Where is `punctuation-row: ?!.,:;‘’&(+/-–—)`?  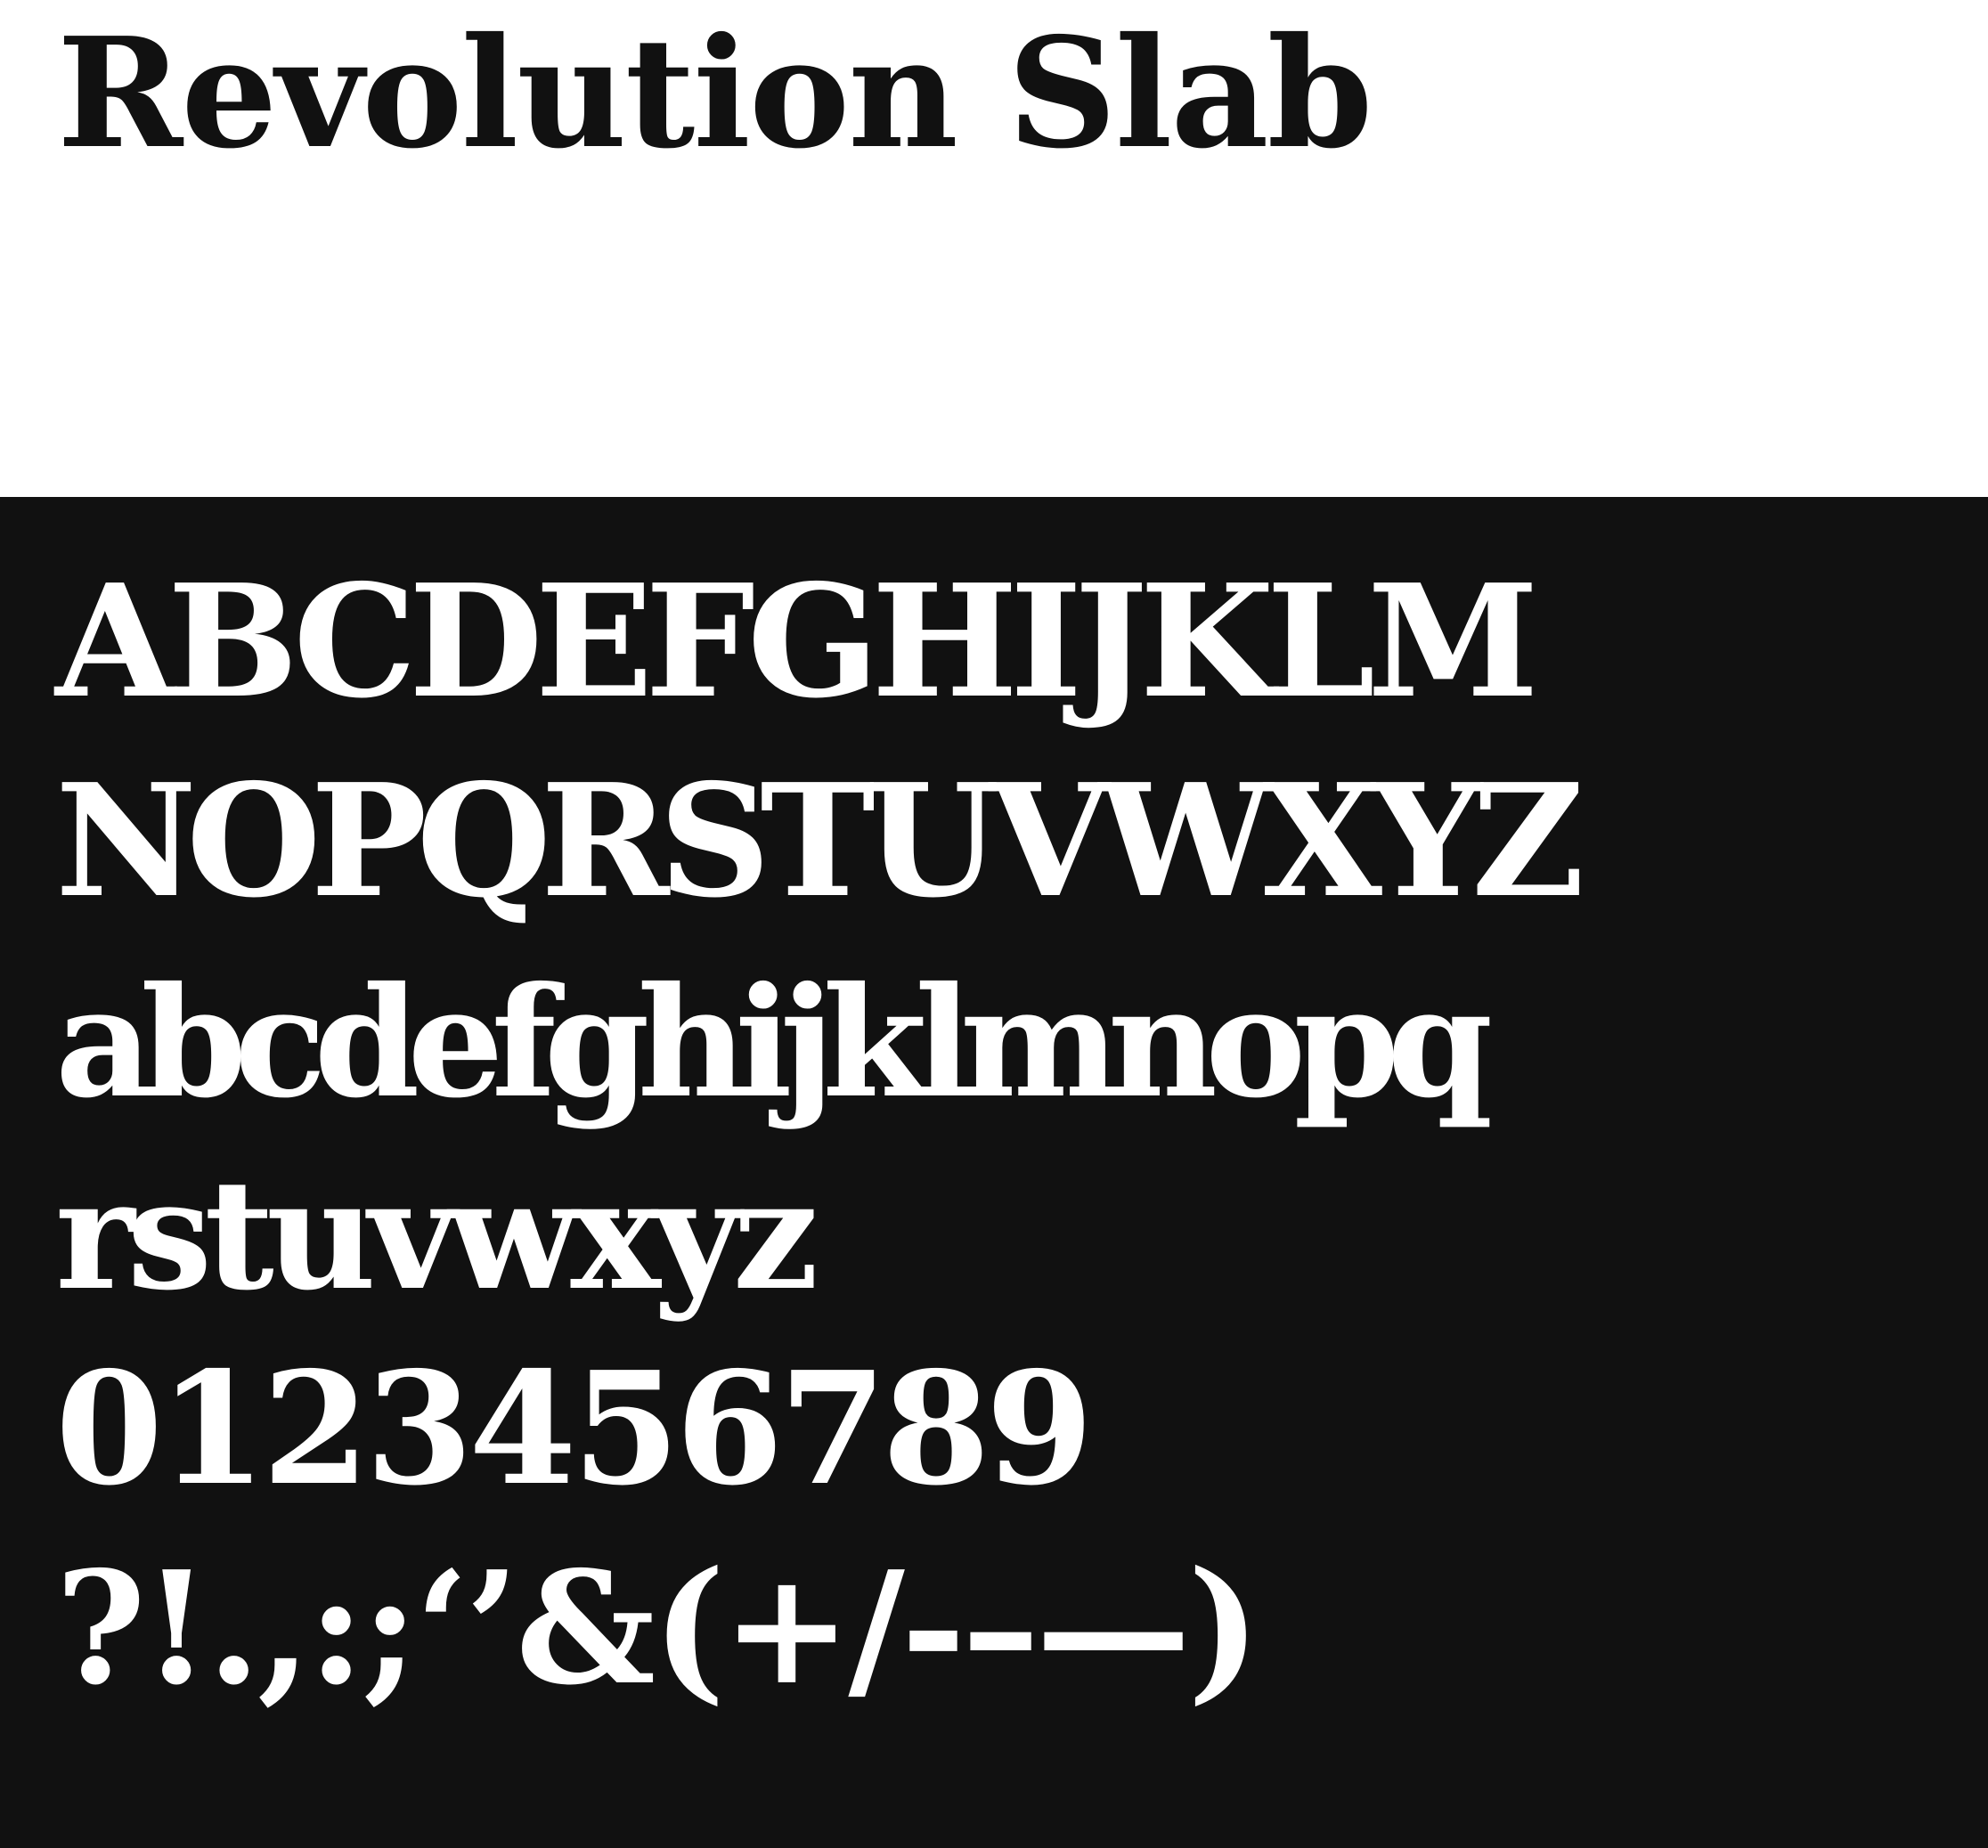
punctuation-row: ?!.,:;‘’&(+/-–—) is located at coordinates (657, 1629).